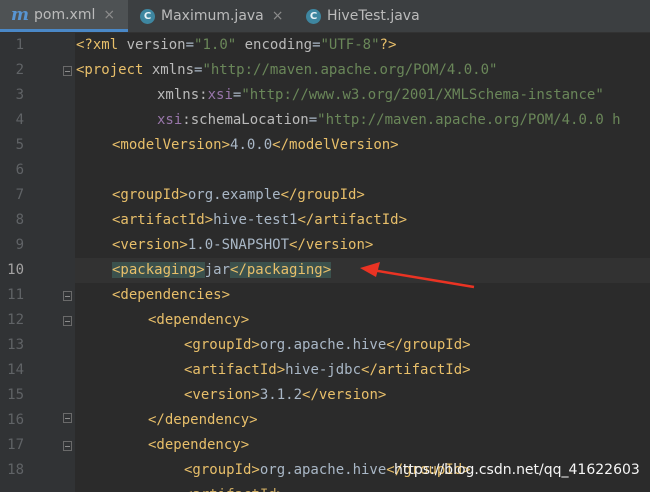 Image resolution: width=650 pixels, height=492 pixels. What do you see at coordinates (255, 145) in the screenshot?
I see `code-line-5: <modelVersion>4.0.0</modelVersion>` at bounding box center [255, 145].